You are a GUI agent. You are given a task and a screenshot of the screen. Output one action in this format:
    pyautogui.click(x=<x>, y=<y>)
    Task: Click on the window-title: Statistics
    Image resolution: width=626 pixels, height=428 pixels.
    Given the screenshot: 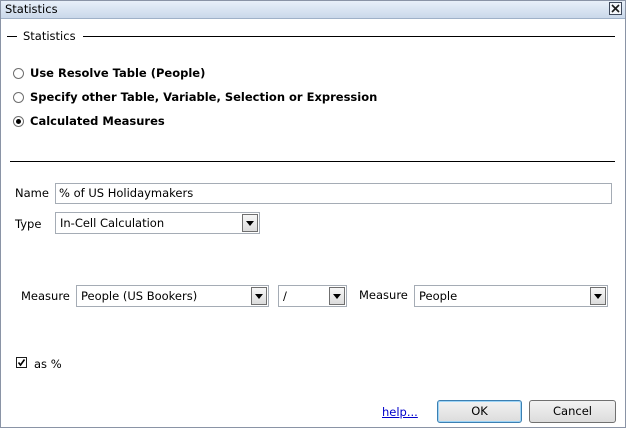 What is the action you would take?
    pyautogui.click(x=31, y=9)
    